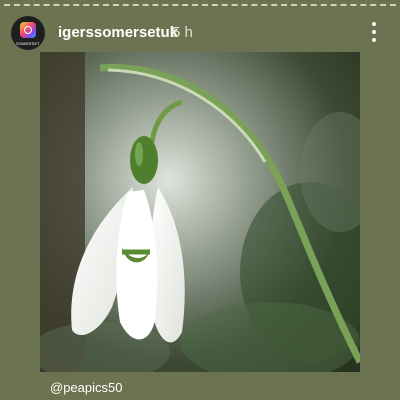 This screenshot has width=400, height=400. Describe the element at coordinates (118, 32) in the screenshot. I see `username: igerssomersetuk` at that location.